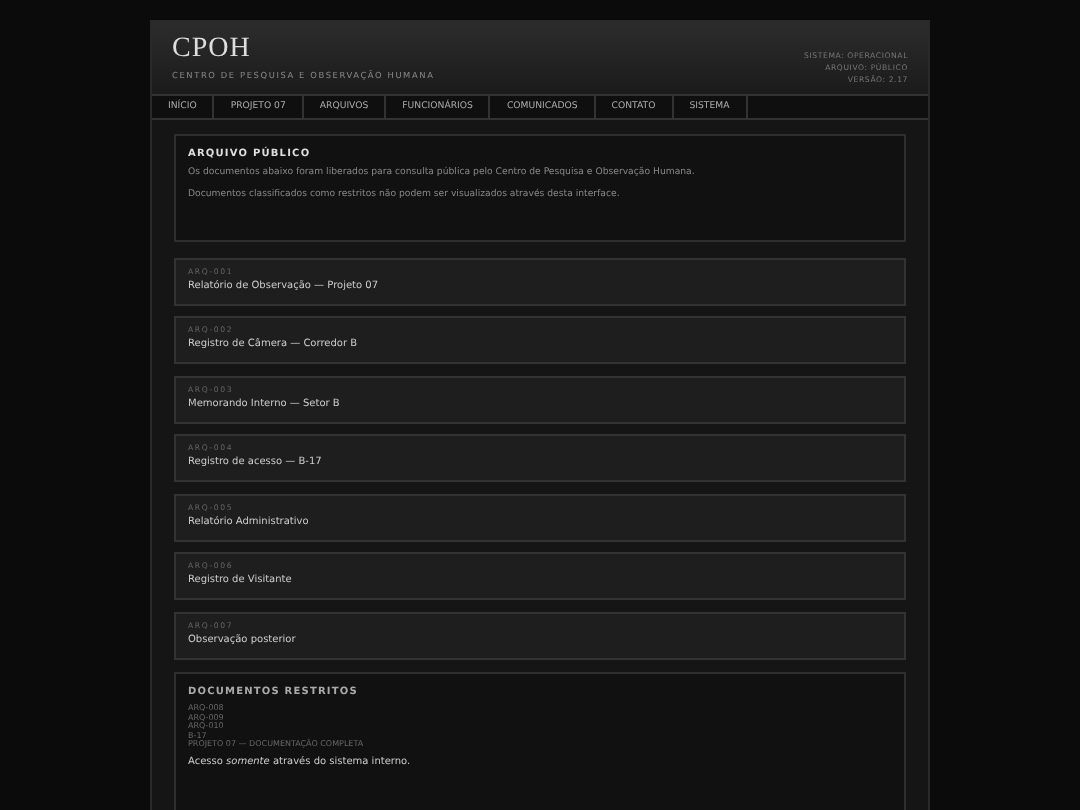 The image size is (1080, 810). I want to click on site-title: CPOH, so click(212, 50).